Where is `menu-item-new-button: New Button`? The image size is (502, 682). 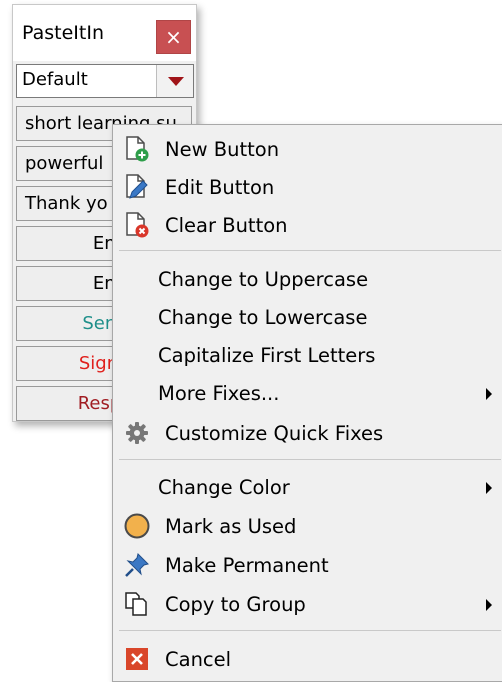
menu-item-new-button: New Button is located at coordinates (307, 149).